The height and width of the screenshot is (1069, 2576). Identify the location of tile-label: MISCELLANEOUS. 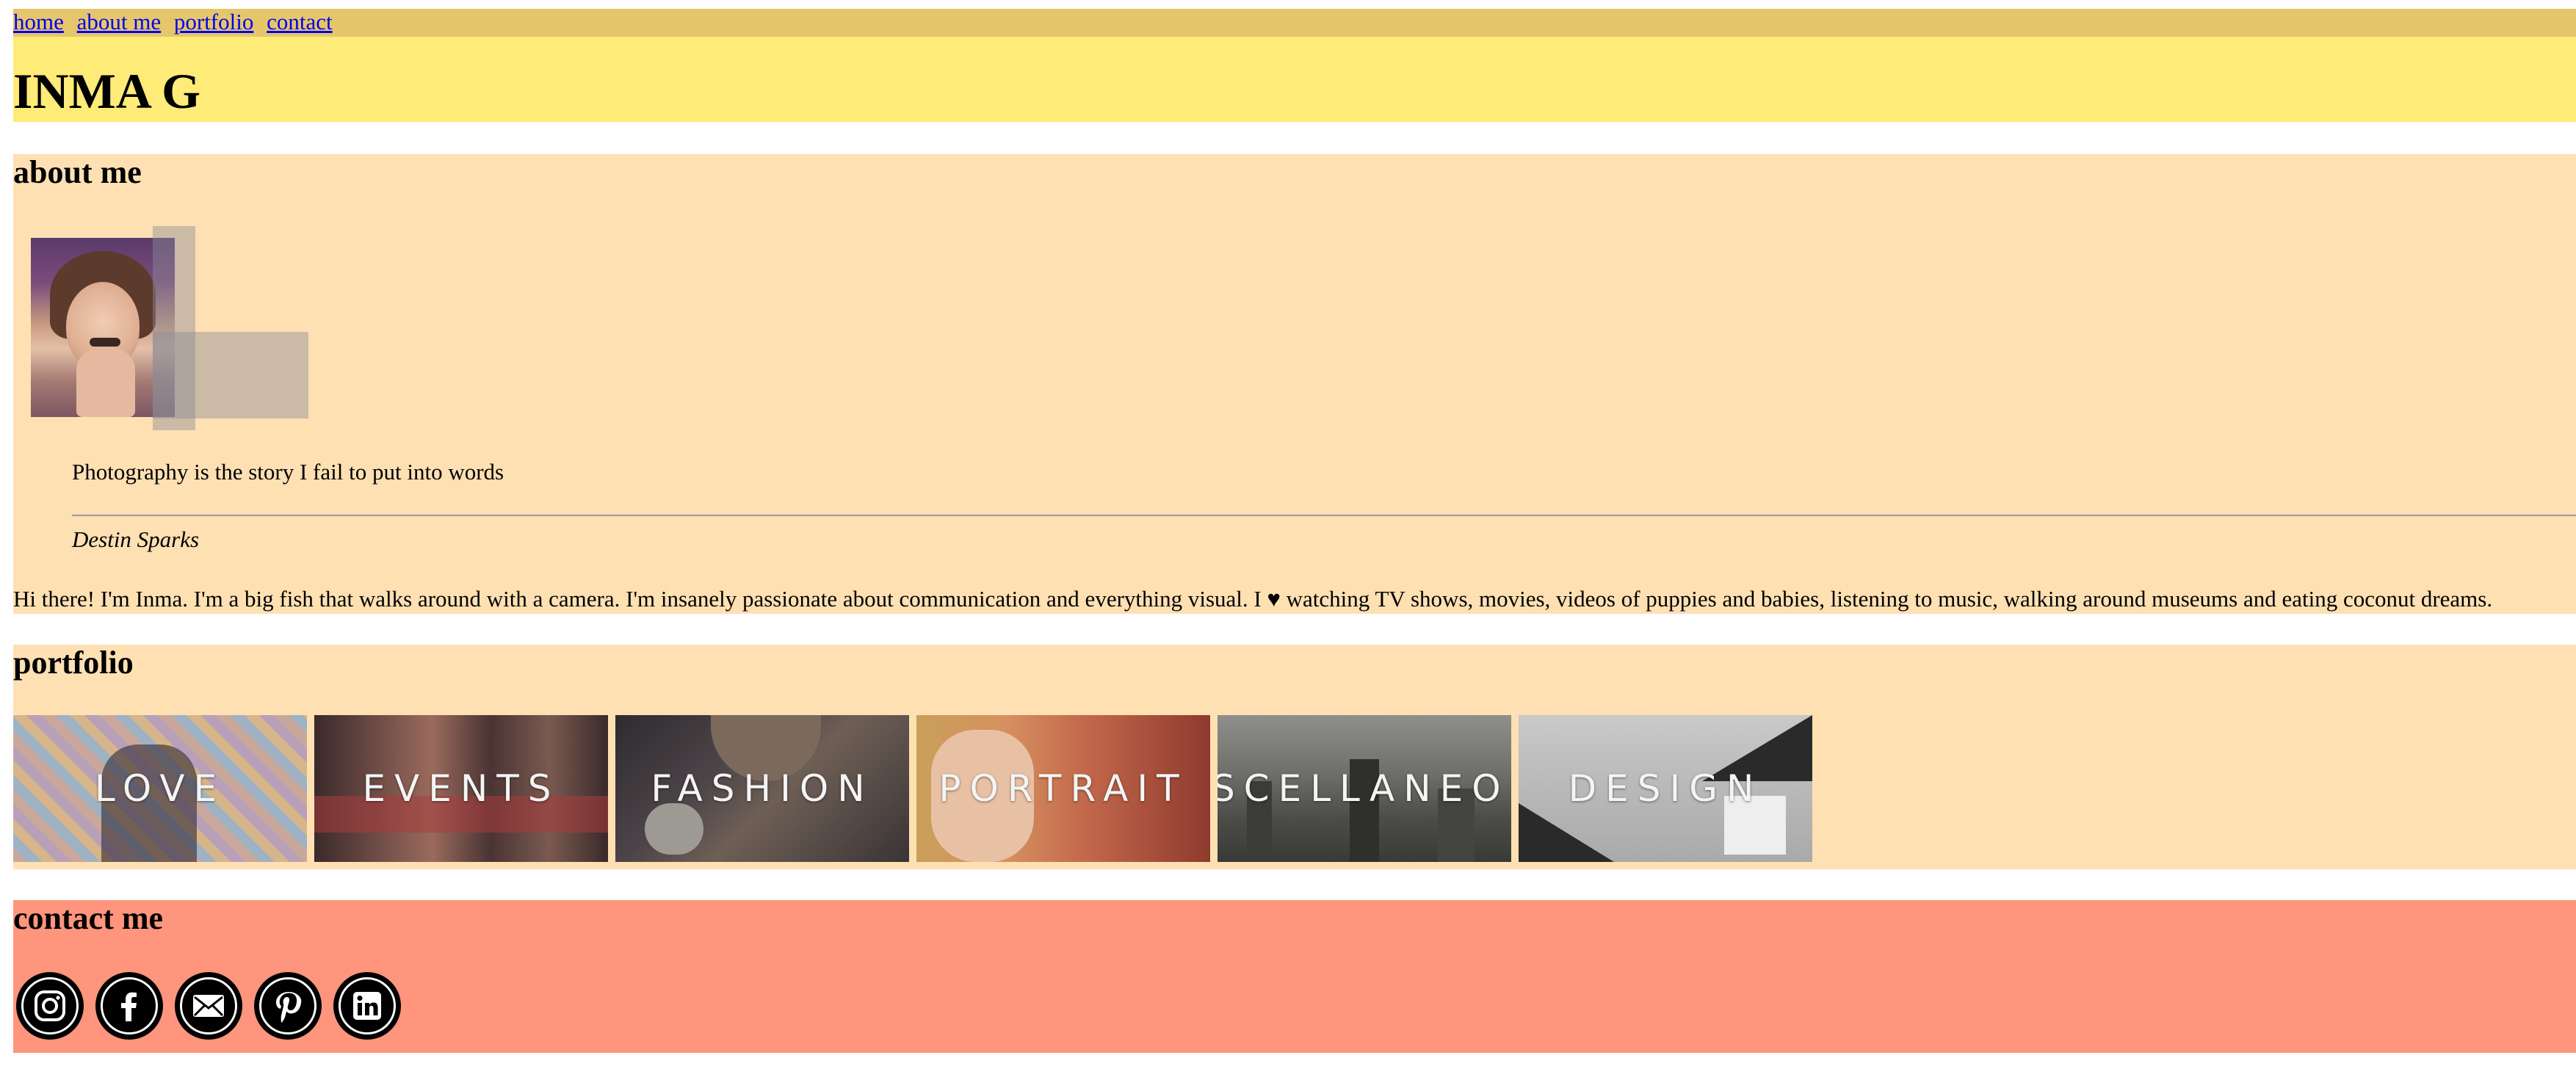
(1364, 788).